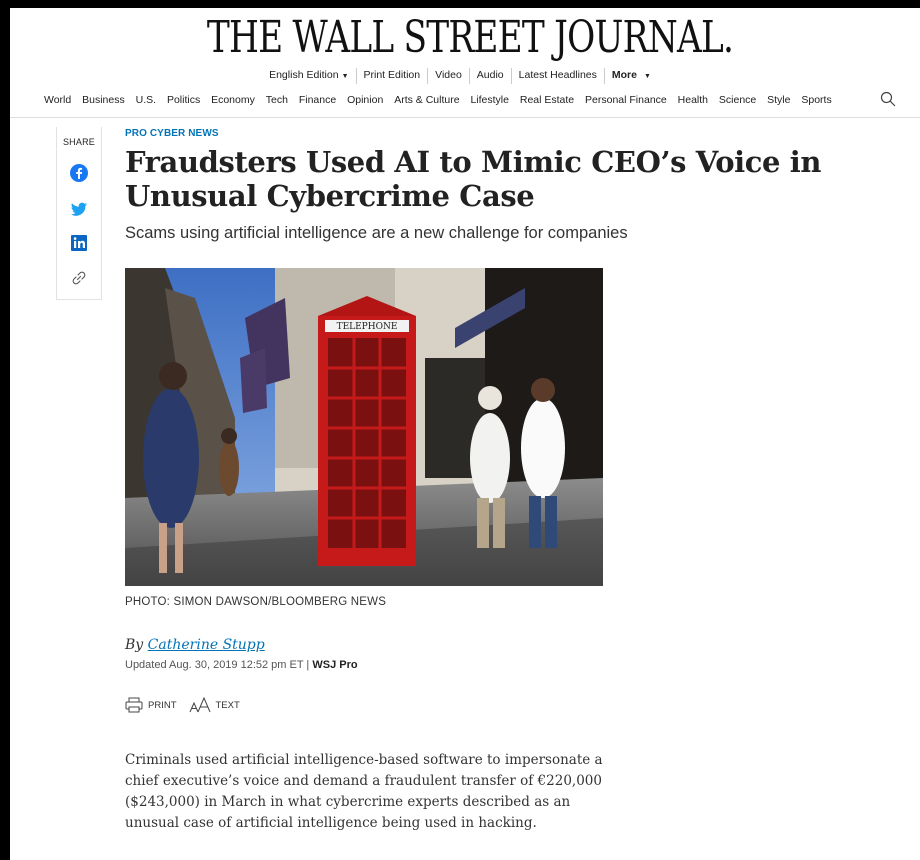 The height and width of the screenshot is (860, 920). What do you see at coordinates (391, 76) in the screenshot?
I see `print-edition-link: Print Edition` at bounding box center [391, 76].